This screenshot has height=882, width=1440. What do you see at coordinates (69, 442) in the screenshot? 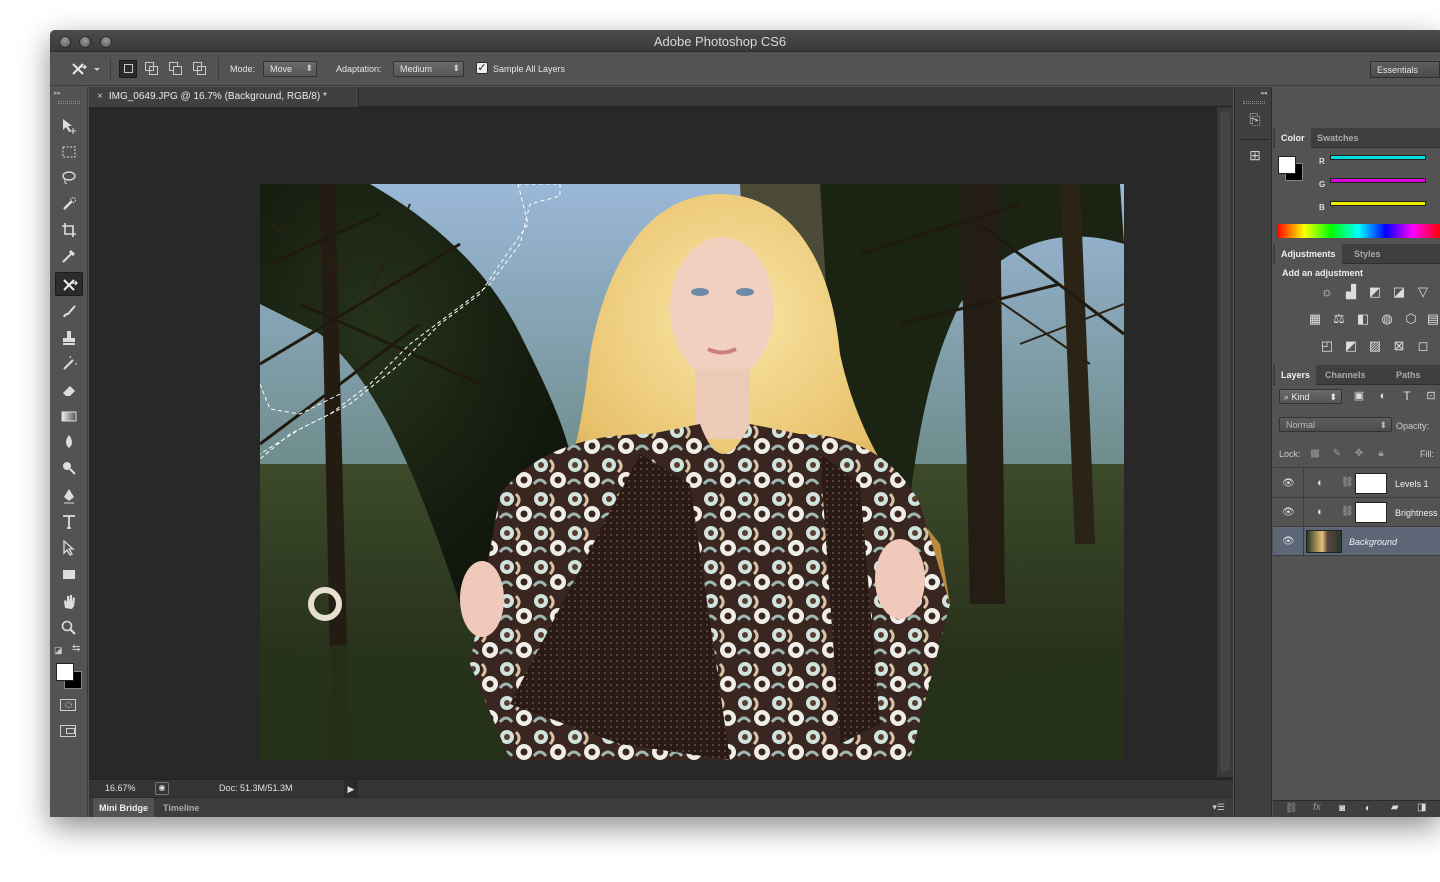
I see `blur-tool` at bounding box center [69, 442].